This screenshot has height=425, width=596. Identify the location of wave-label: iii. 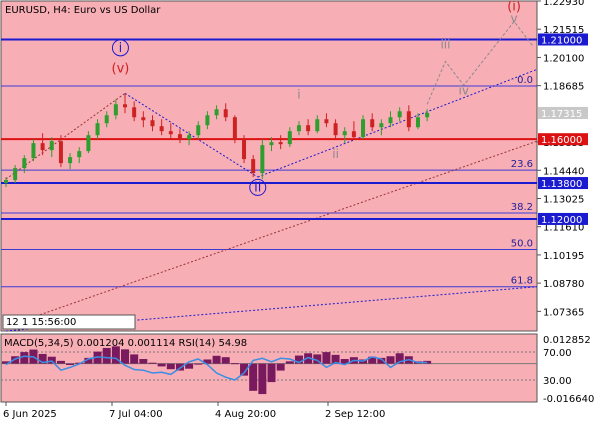
(445, 44).